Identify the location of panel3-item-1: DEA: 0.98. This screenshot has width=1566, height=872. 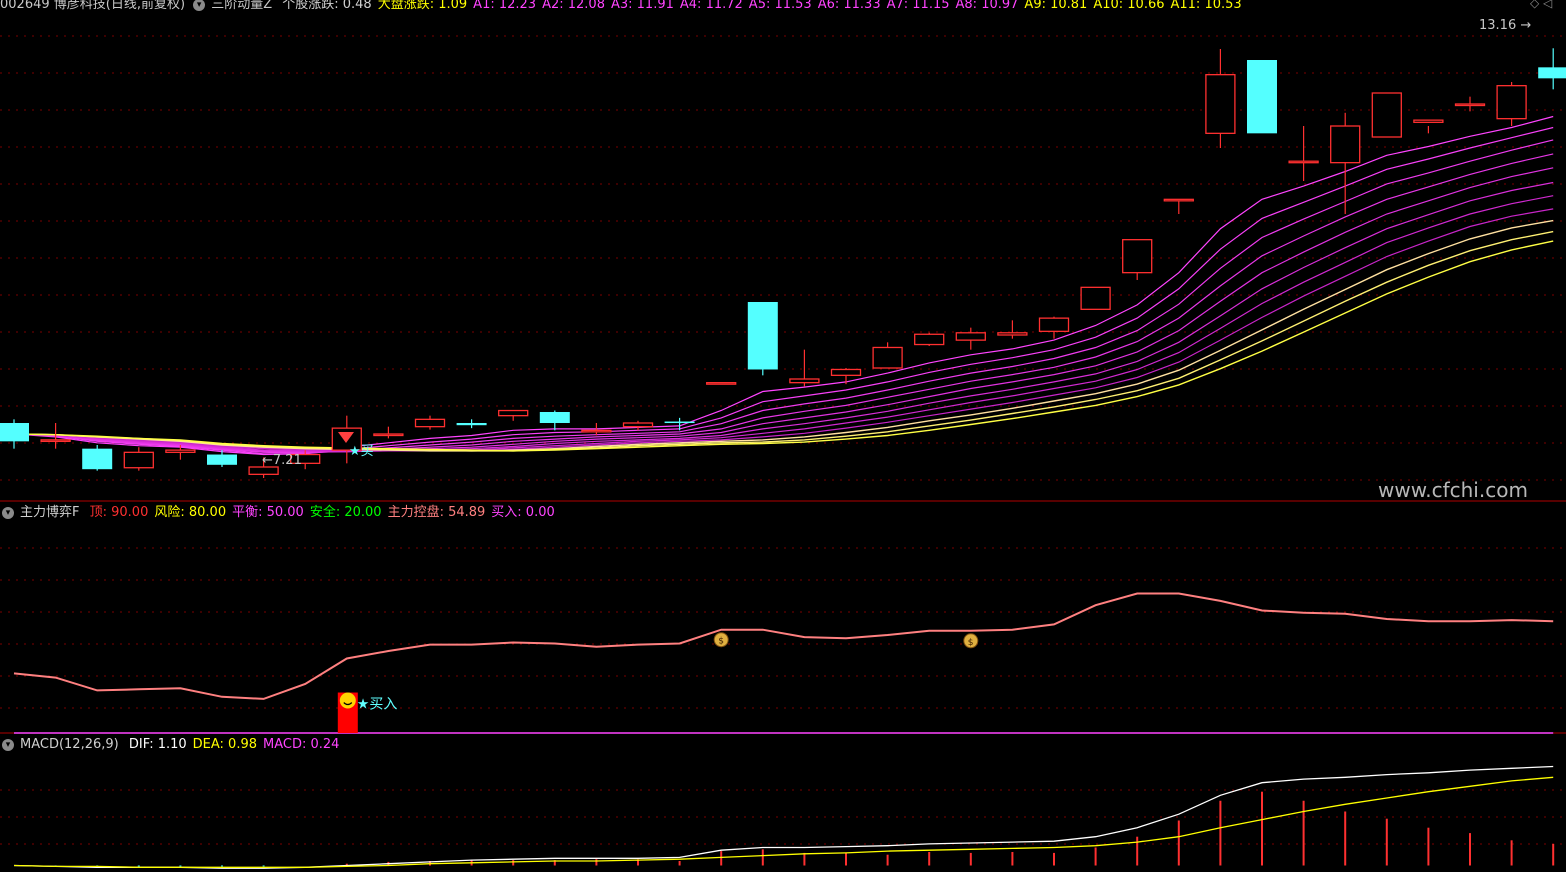
(225, 744).